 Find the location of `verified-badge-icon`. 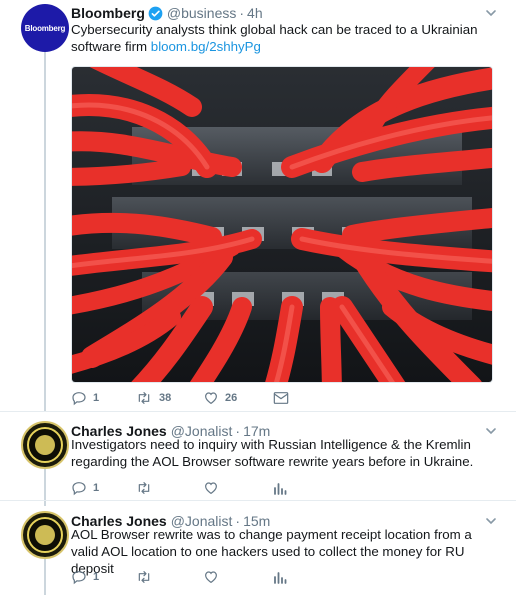

verified-badge-icon is located at coordinates (155, 13).